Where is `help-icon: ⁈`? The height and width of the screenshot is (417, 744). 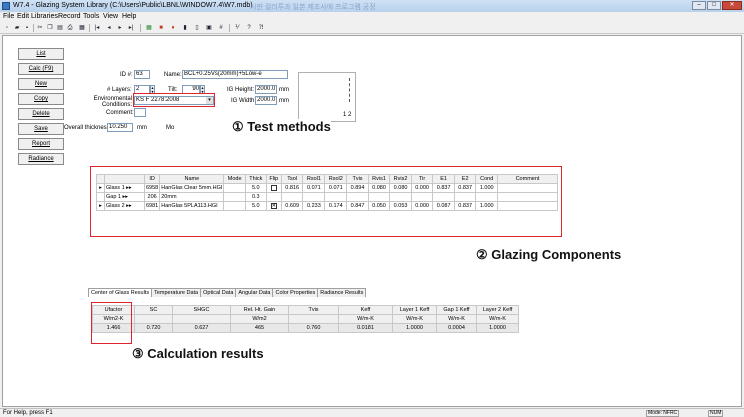 help-icon: ⁈ is located at coordinates (261, 28).